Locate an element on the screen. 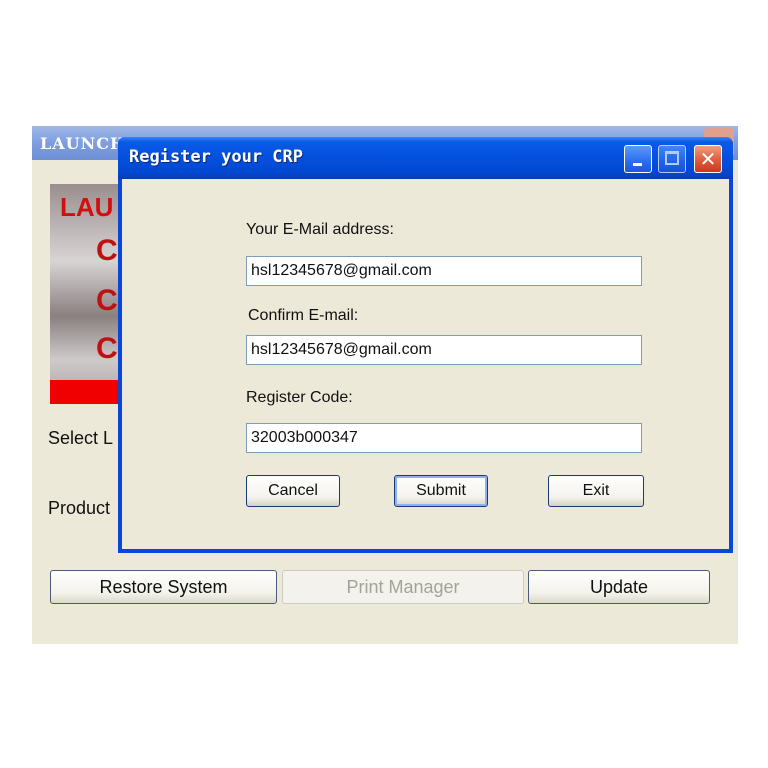 The width and height of the screenshot is (768, 768). dialog-title: Register your CRP is located at coordinates (216, 157).